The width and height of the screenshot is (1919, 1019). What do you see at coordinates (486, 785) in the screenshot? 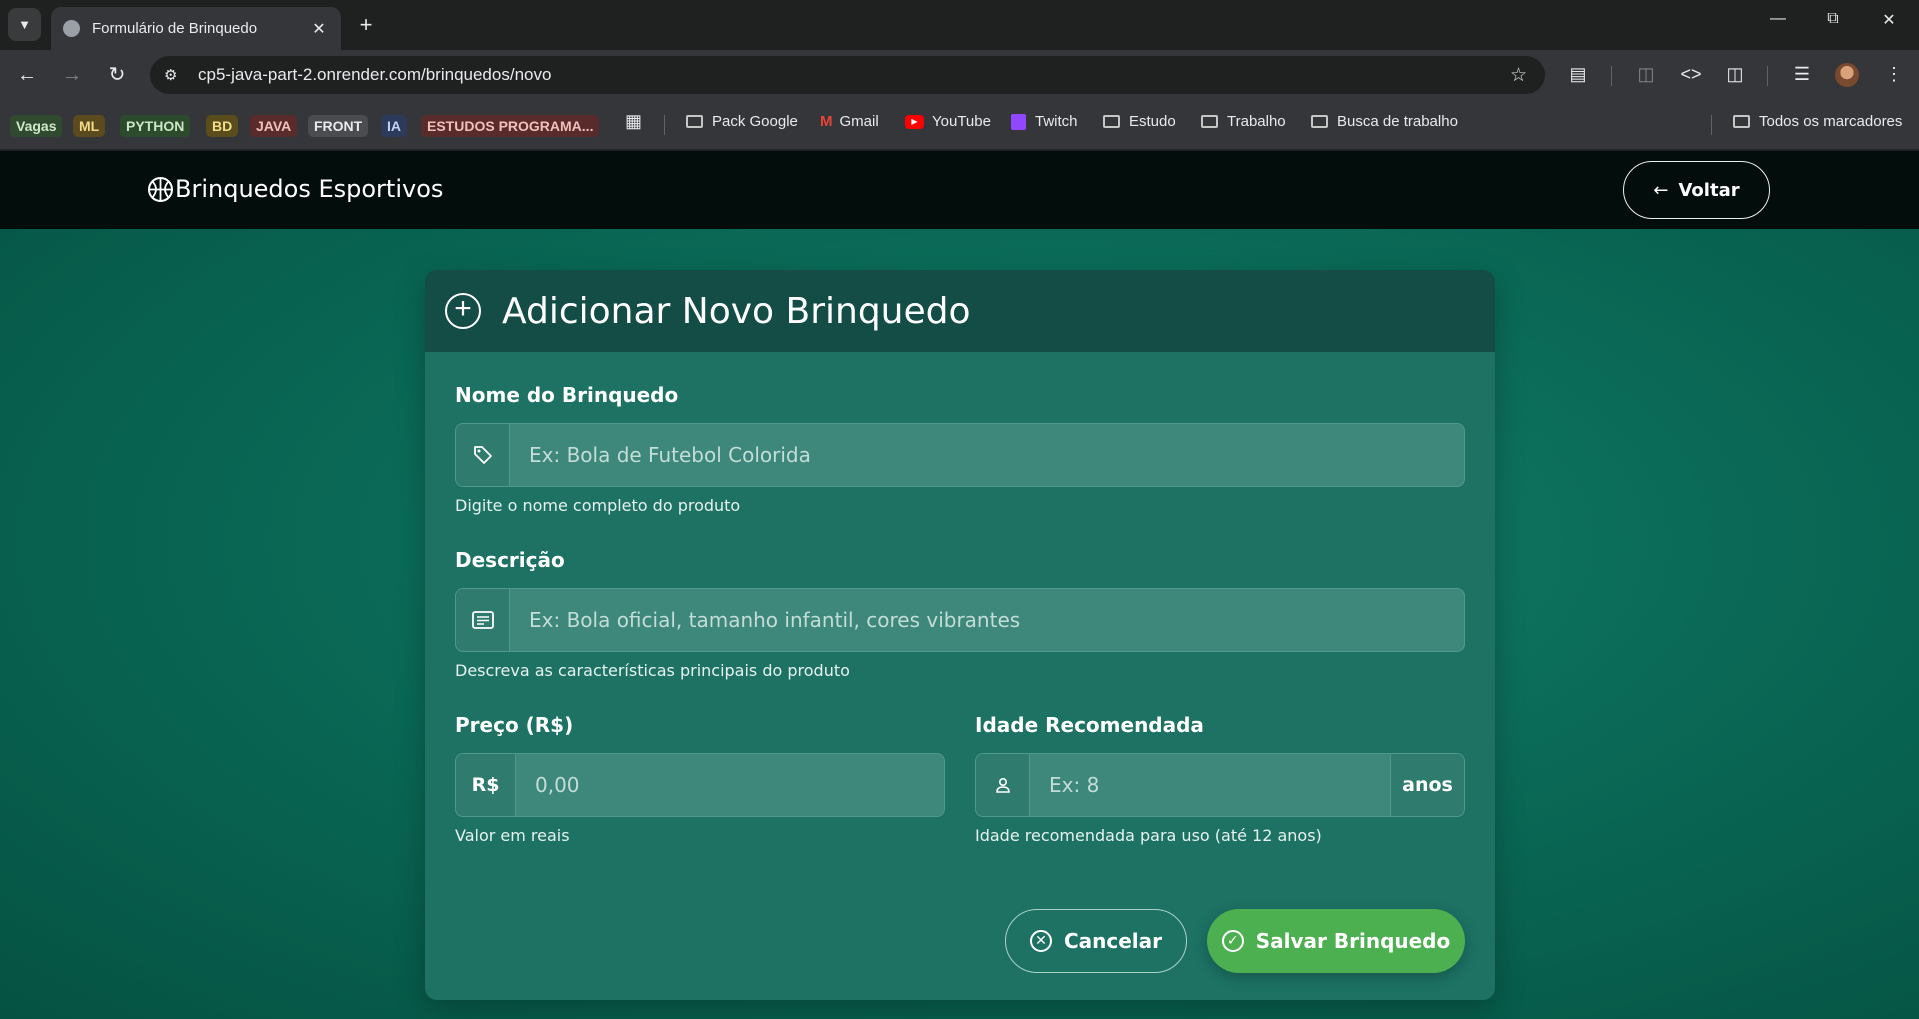
I see `currency-prefix: R$` at bounding box center [486, 785].